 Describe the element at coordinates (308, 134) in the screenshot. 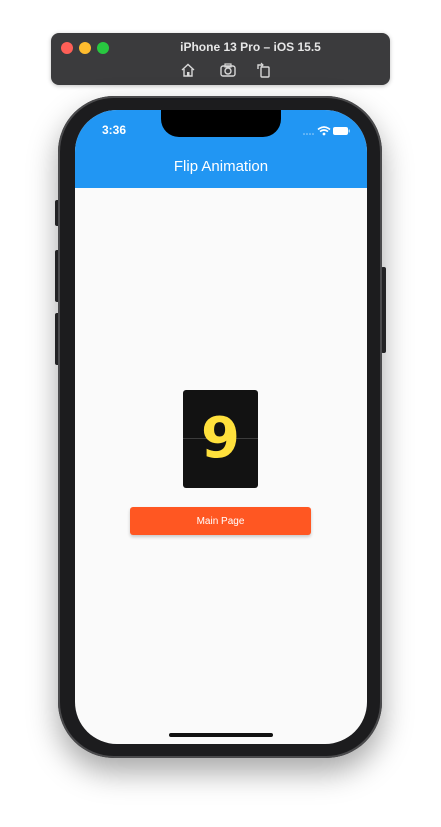

I see `signal-icon` at that location.